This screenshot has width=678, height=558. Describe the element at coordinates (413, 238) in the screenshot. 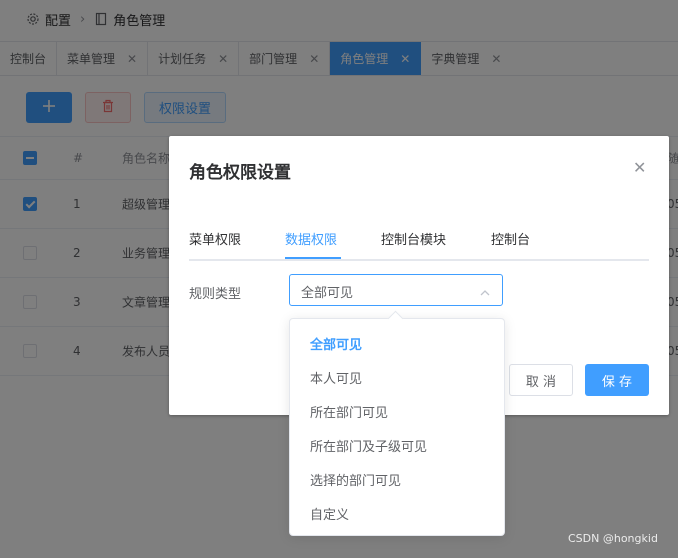

I see `tab-console-module: 控制台模块` at that location.